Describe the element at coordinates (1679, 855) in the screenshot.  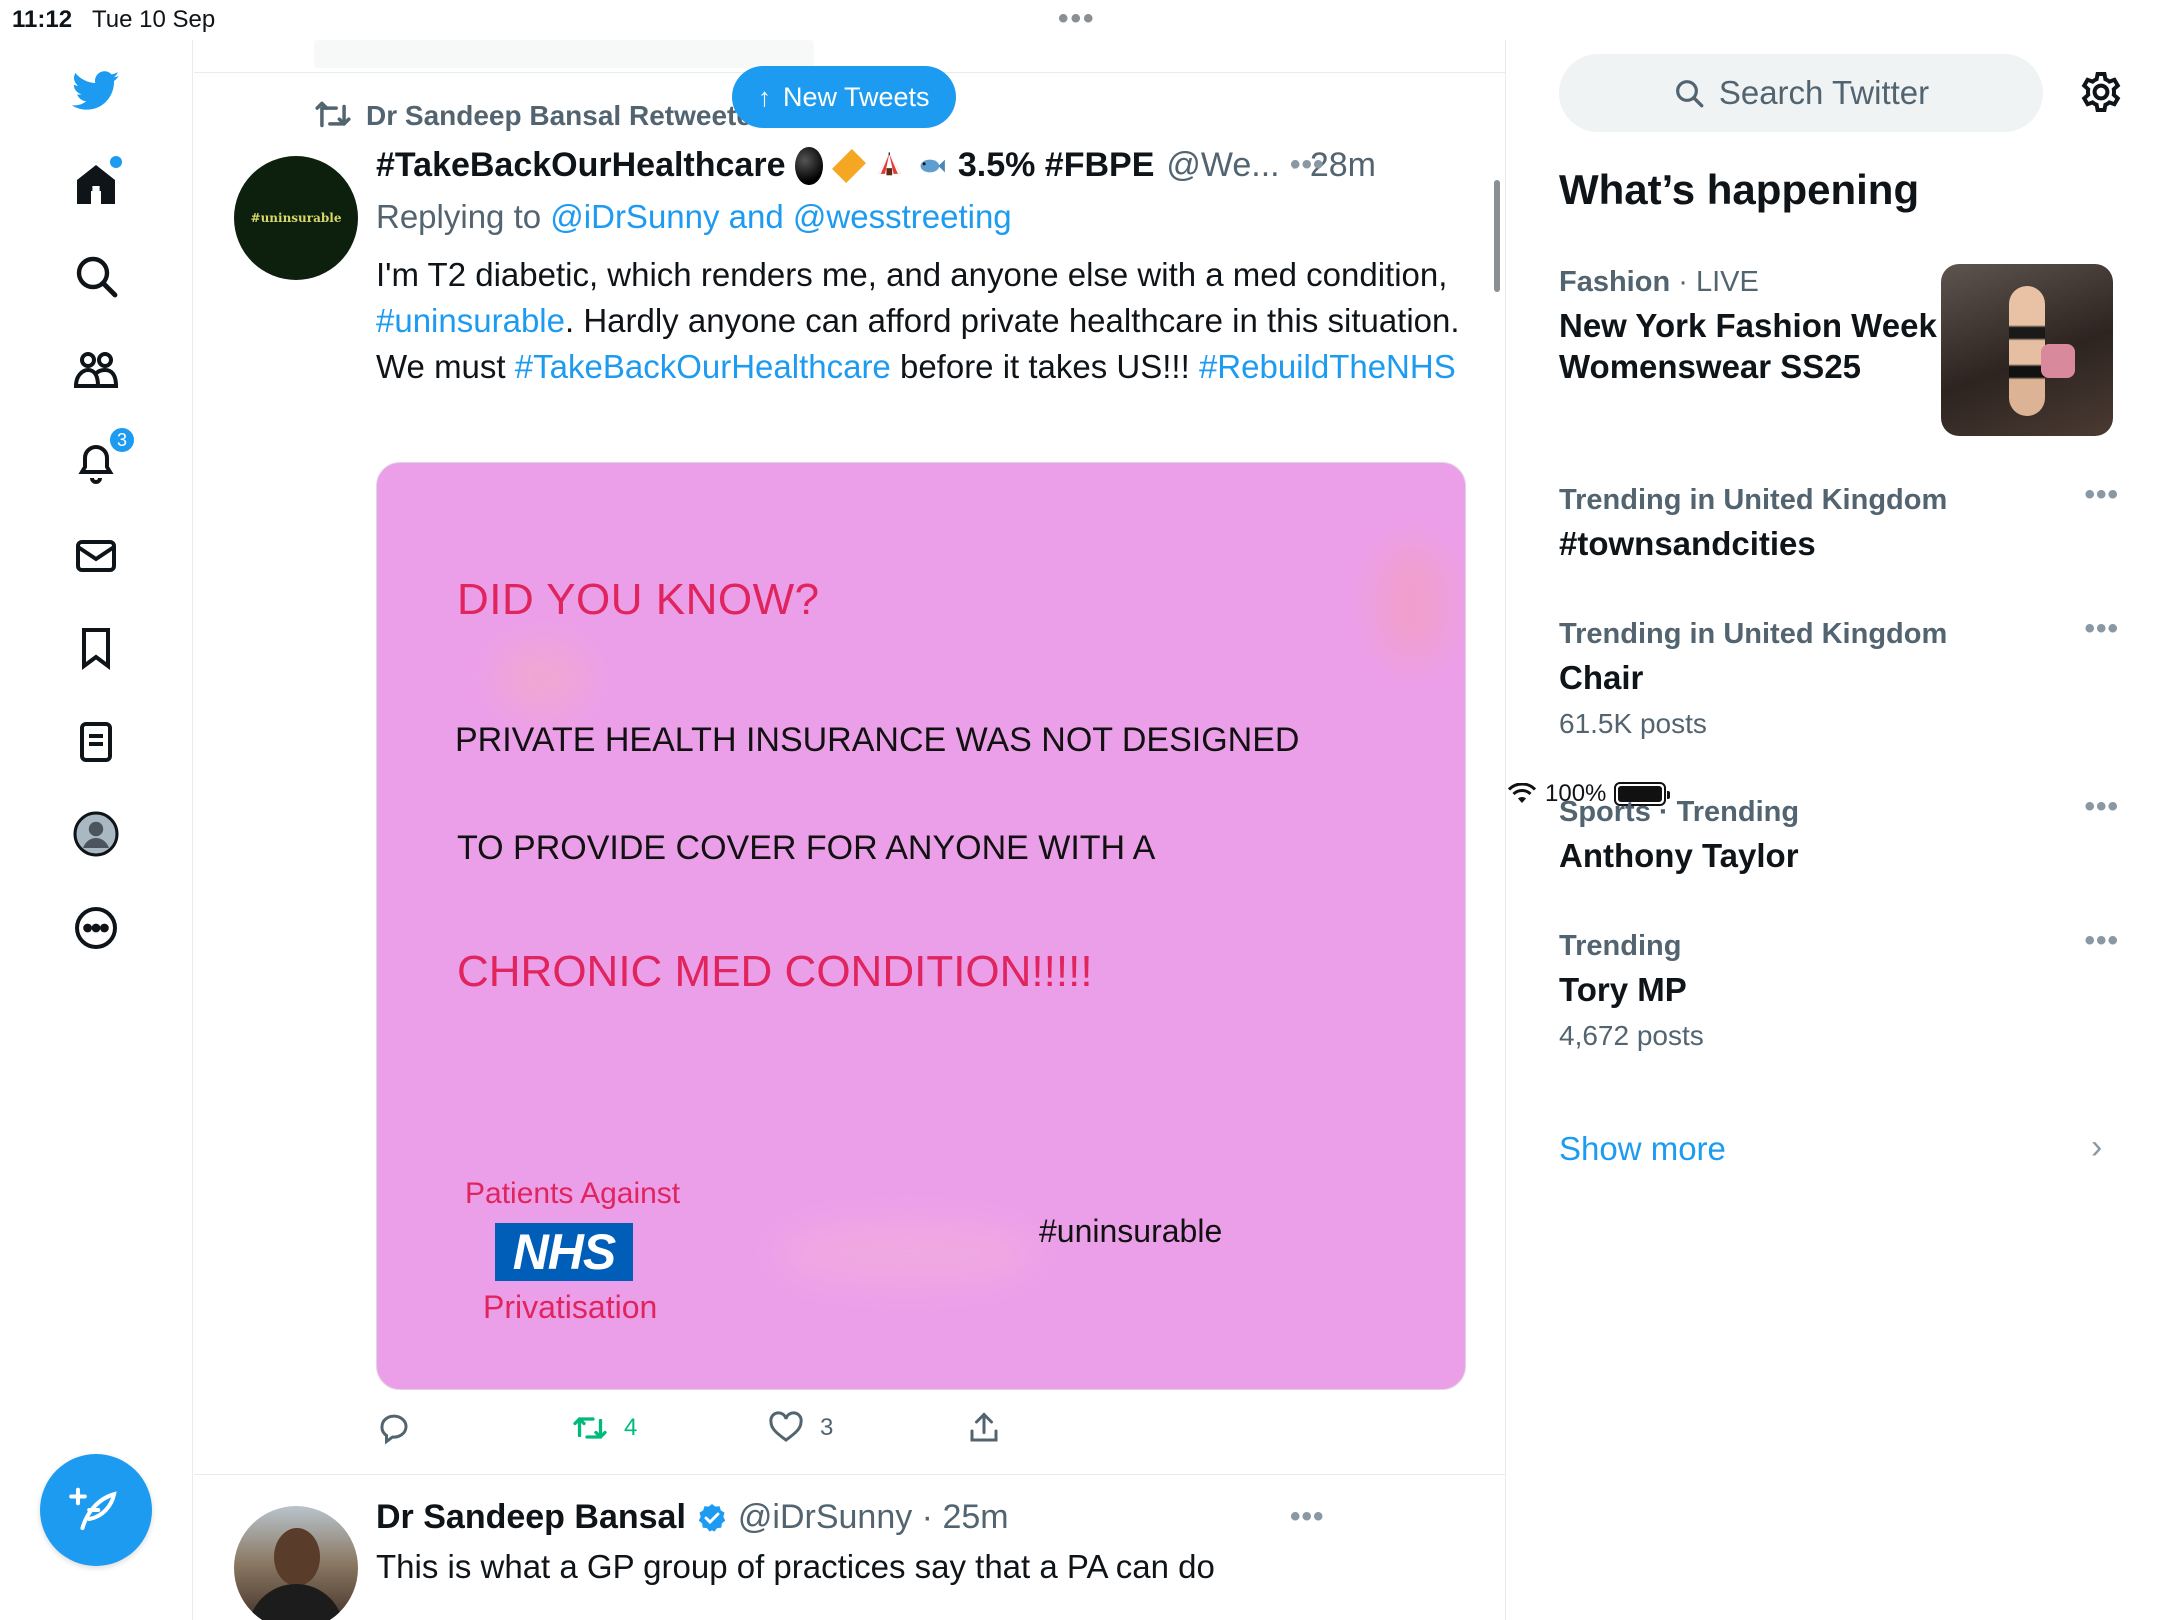
I see `trend-title: Anthony Taylor` at that location.